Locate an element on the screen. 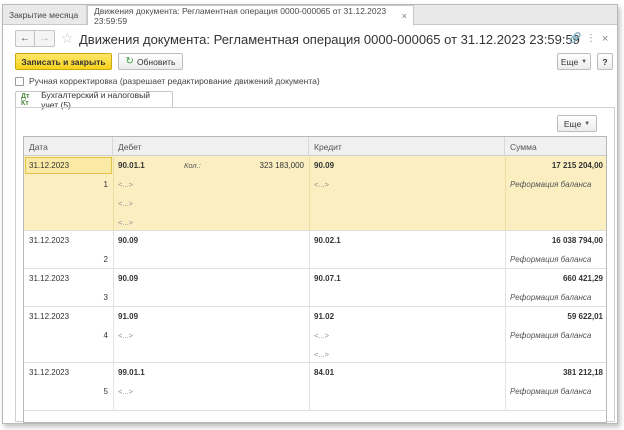 This screenshot has height=430, width=624. line-number-cell: 4 is located at coordinates (68, 335).